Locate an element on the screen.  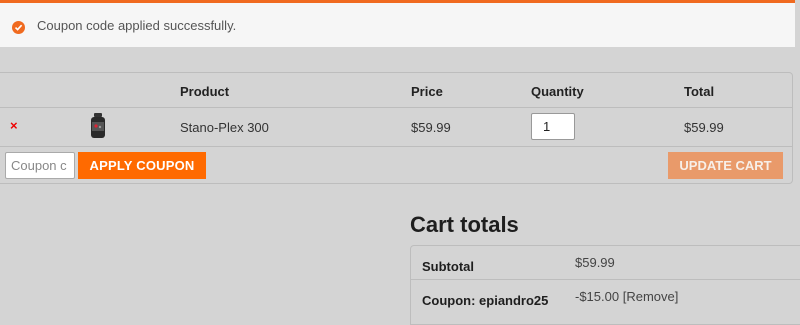
notice-message: Coupon code applied successfully. is located at coordinates (137, 25).